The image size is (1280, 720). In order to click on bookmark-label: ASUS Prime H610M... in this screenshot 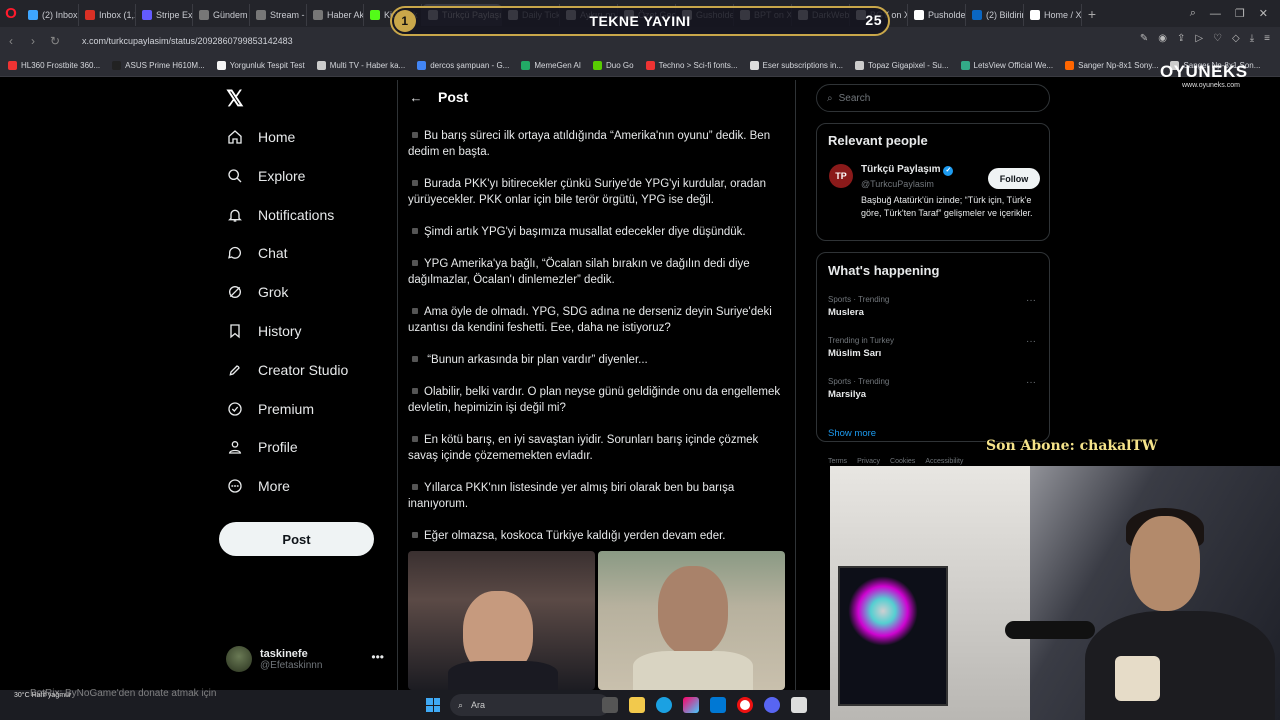, I will do `click(165, 65)`.